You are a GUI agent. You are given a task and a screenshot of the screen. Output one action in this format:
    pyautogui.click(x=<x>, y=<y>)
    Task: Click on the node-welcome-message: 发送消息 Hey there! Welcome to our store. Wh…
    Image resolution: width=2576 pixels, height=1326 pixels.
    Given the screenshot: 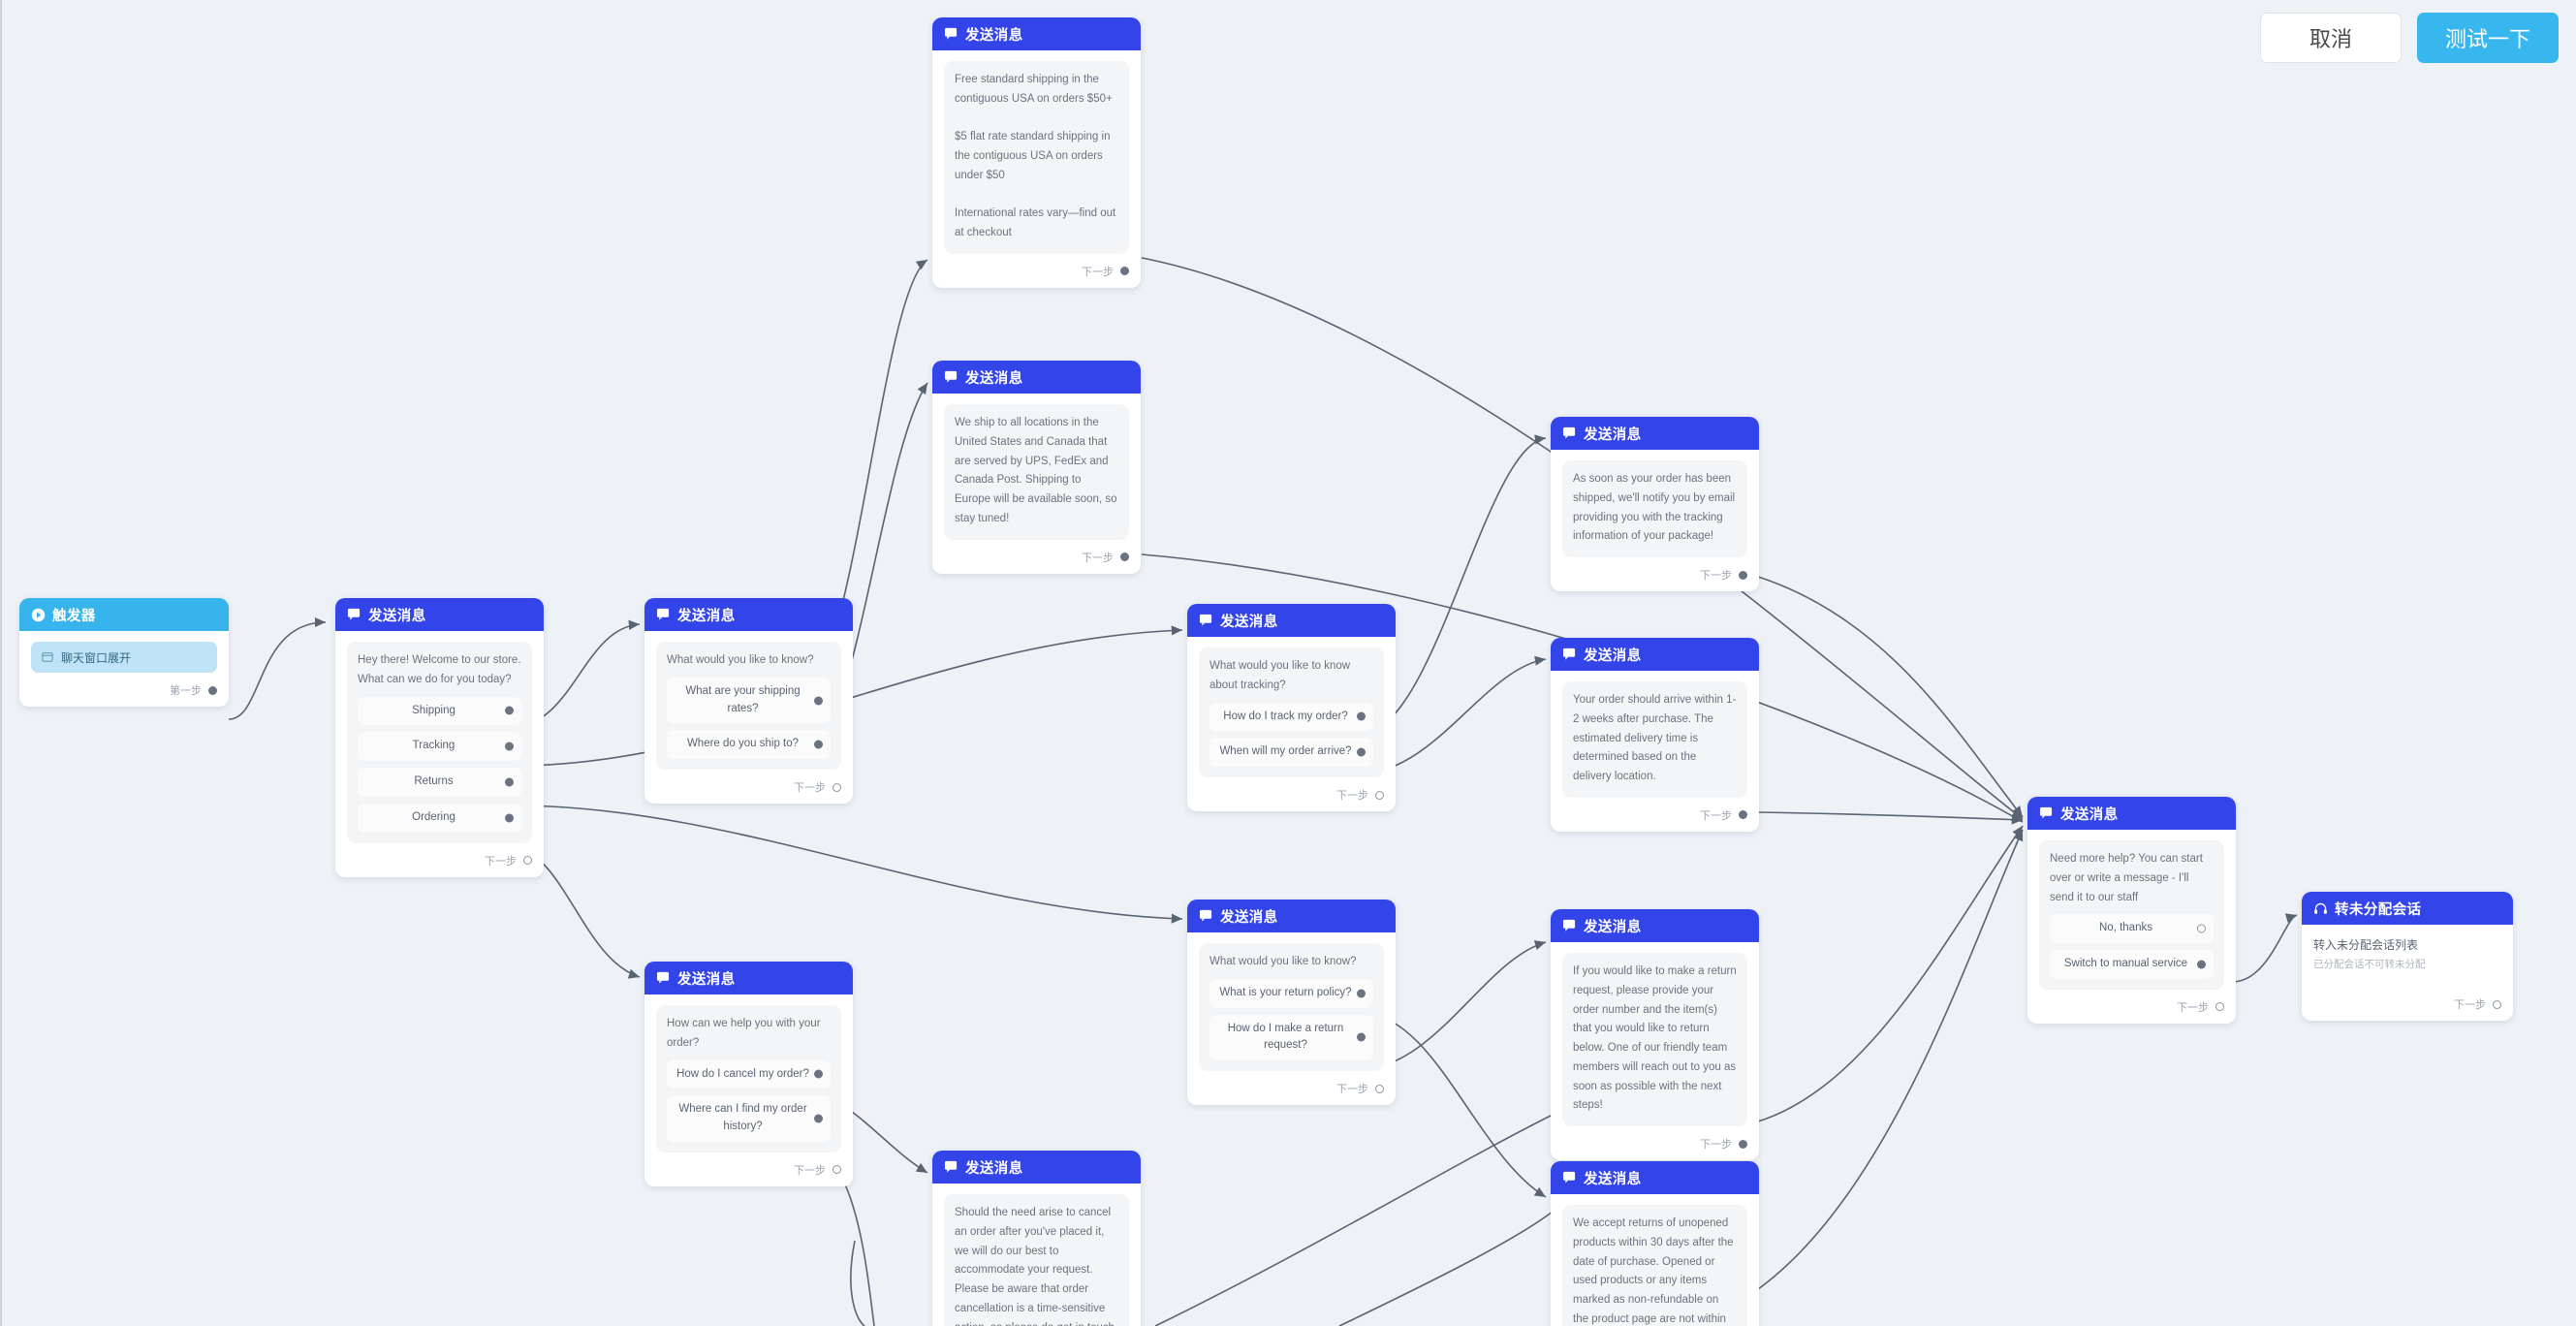 What is the action you would take?
    pyautogui.click(x=439, y=738)
    